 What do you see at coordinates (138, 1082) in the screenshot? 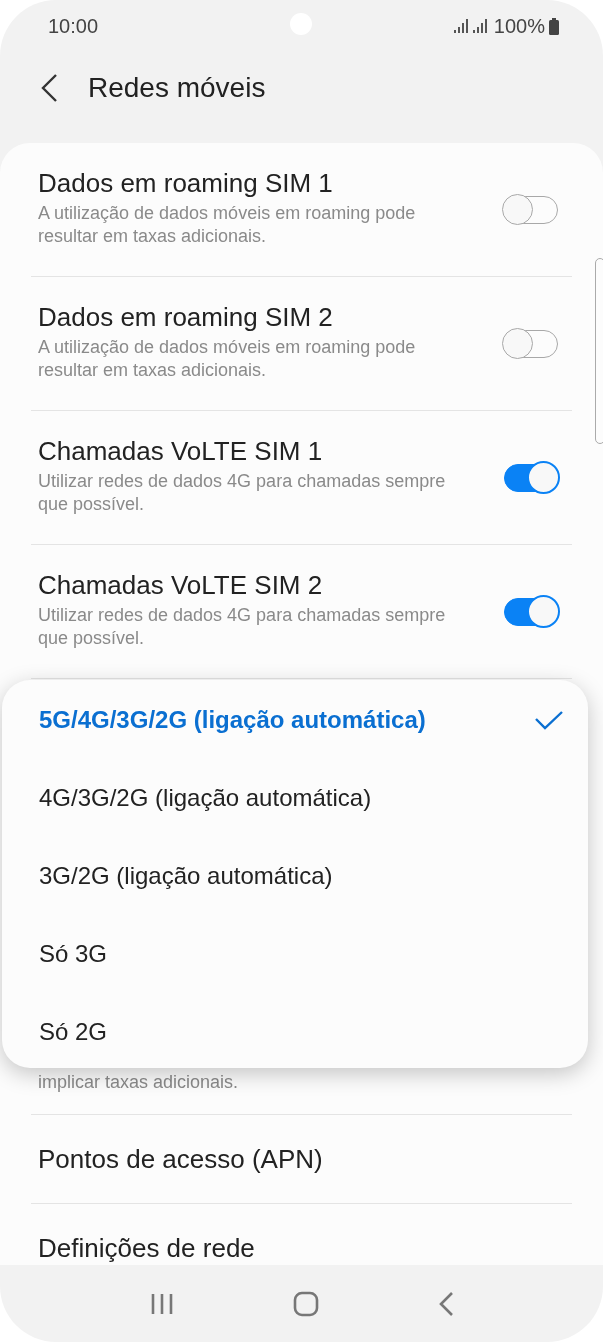
I see `setting-description: implicar taxas adicionais.` at bounding box center [138, 1082].